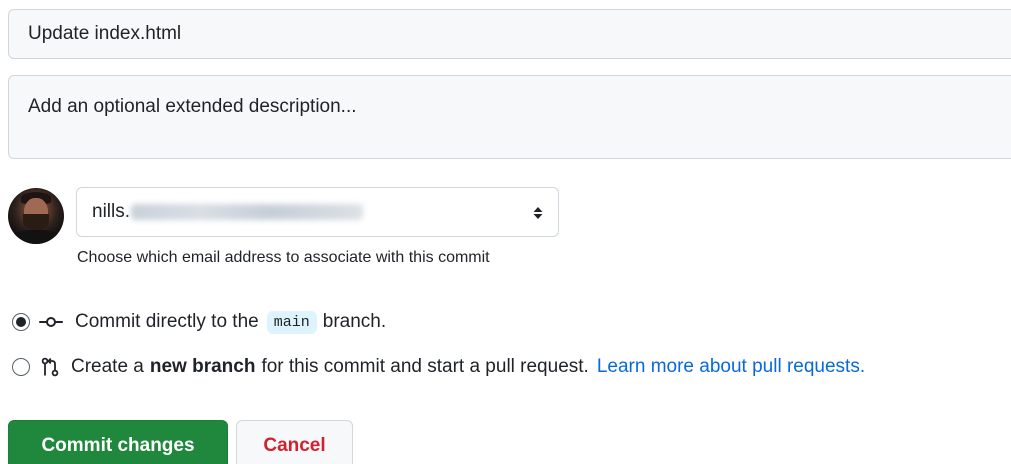 The image size is (1011, 464). Describe the element at coordinates (247, 212) in the screenshot. I see `redacted-email` at that location.